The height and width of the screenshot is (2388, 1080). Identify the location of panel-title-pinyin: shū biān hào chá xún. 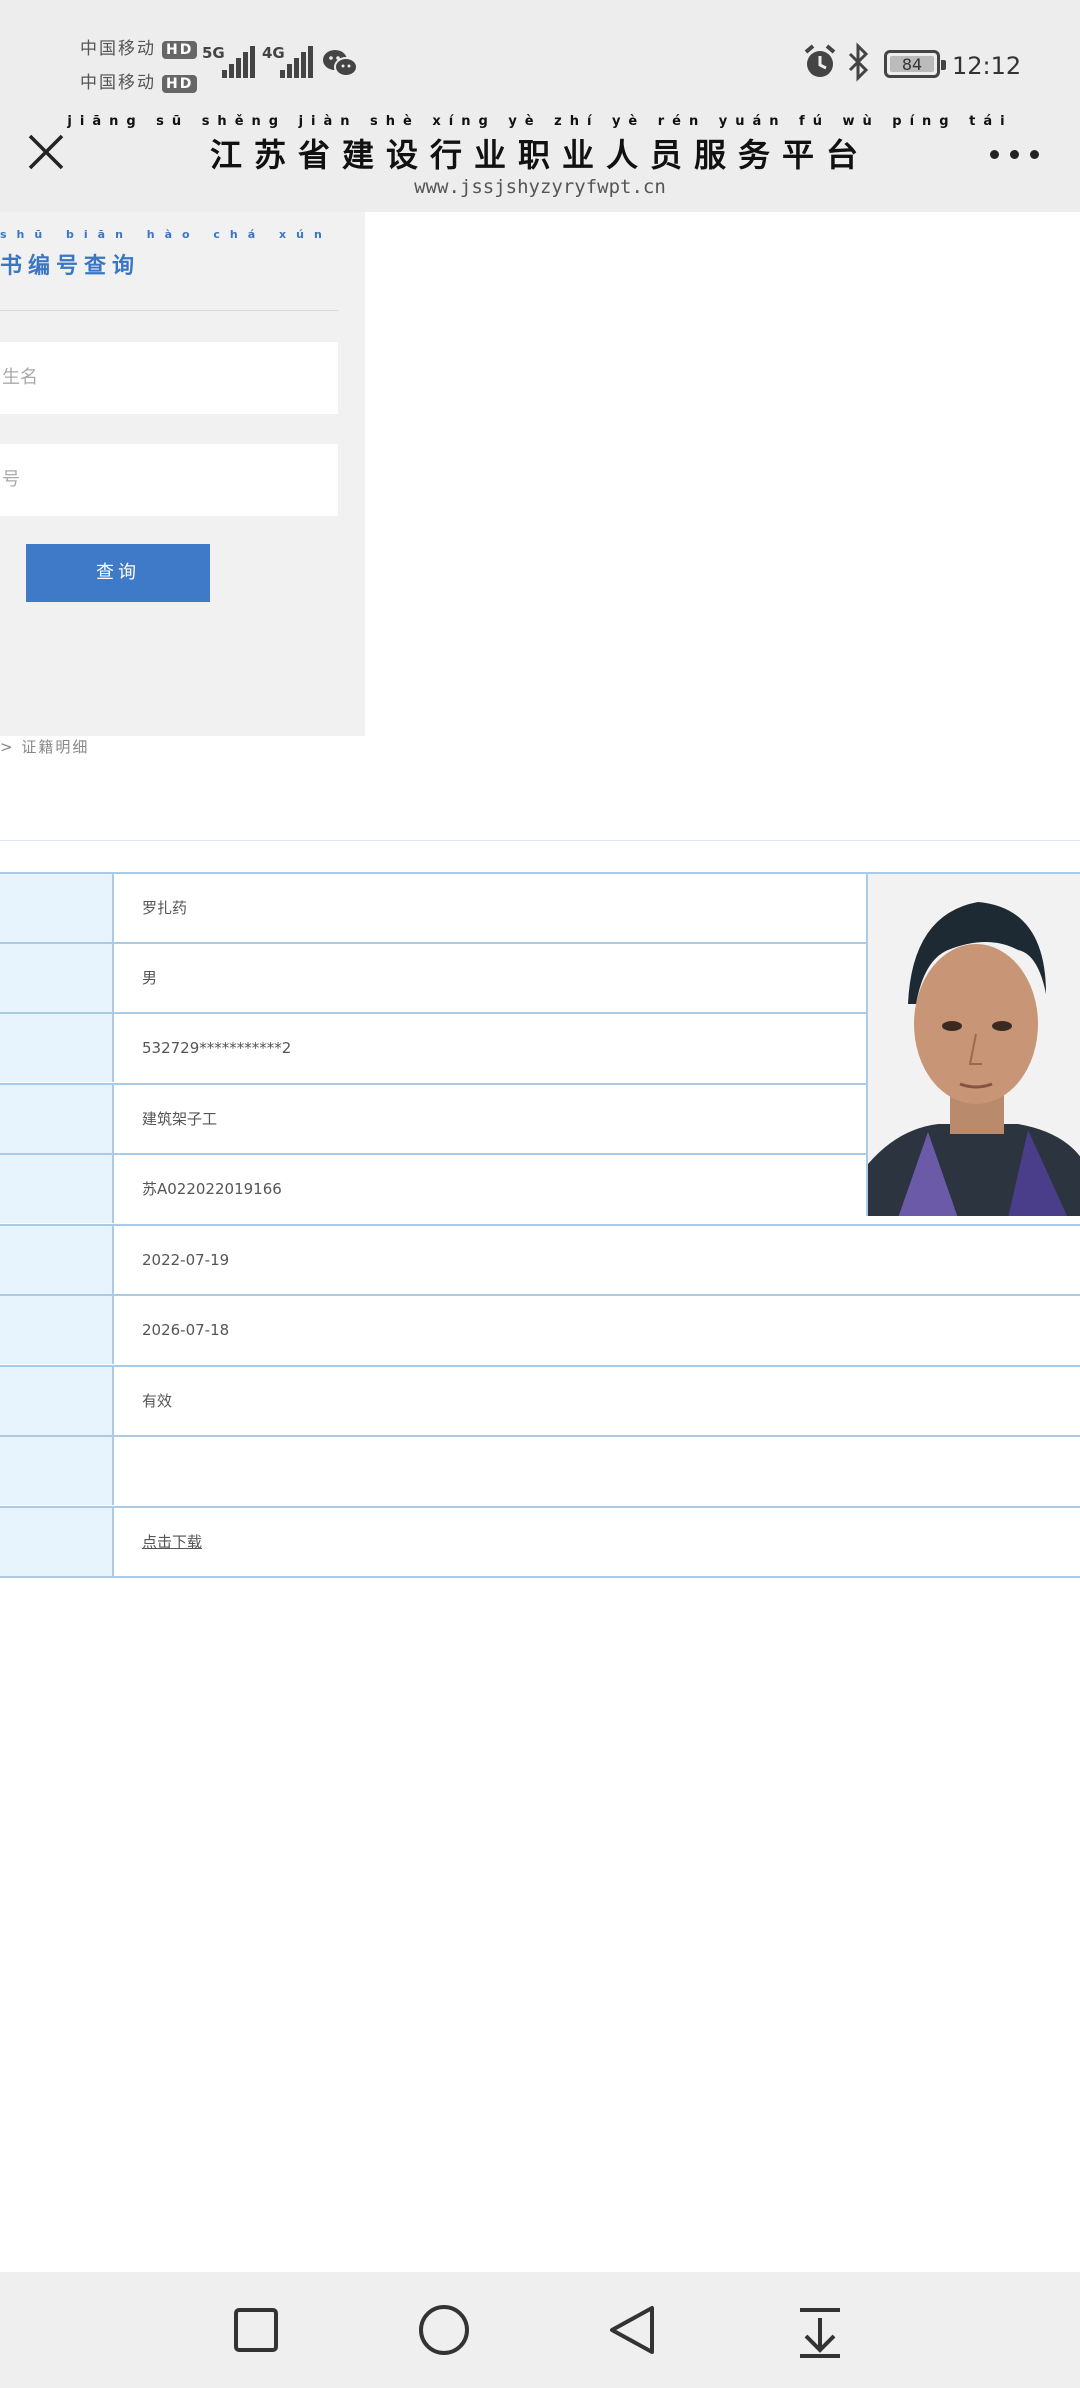
(166, 234).